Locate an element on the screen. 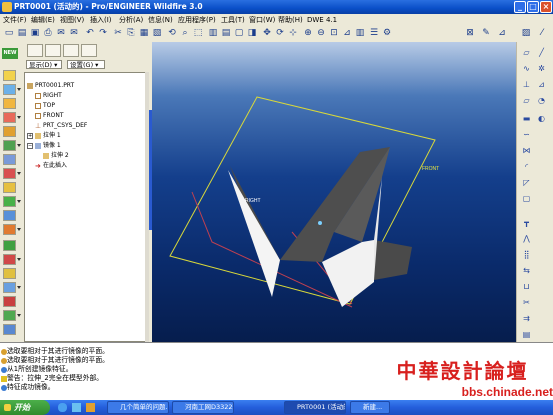  revolve-tool-icon: ◐ is located at coordinates (541, 119).